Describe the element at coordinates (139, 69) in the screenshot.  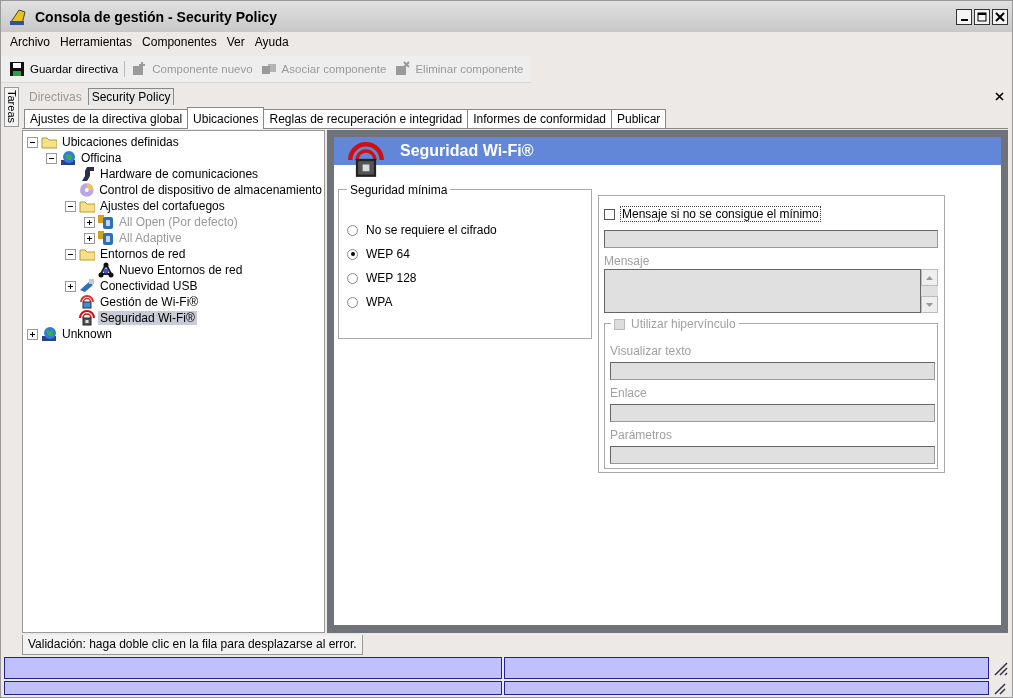
I see `new-icon` at that location.